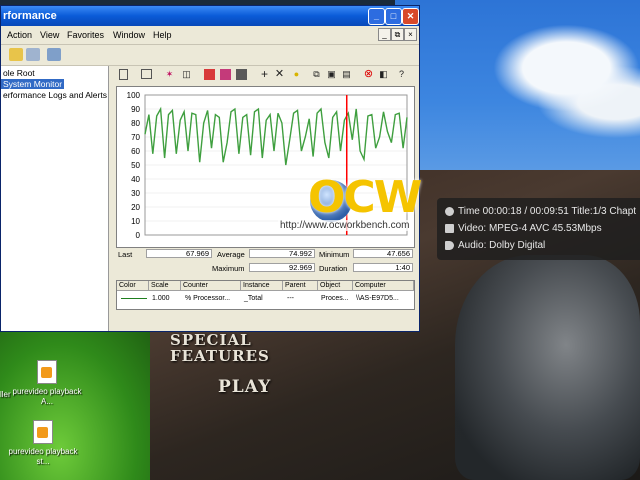 Image resolution: width=640 pixels, height=480 pixels. Describe the element at coordinates (393, 16) in the screenshot. I see `maximize-button: □` at that location.